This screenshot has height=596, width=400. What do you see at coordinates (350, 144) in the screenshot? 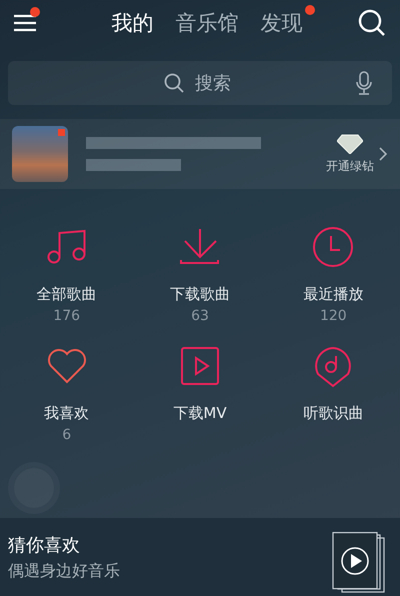
I see `diamond-icon` at bounding box center [350, 144].